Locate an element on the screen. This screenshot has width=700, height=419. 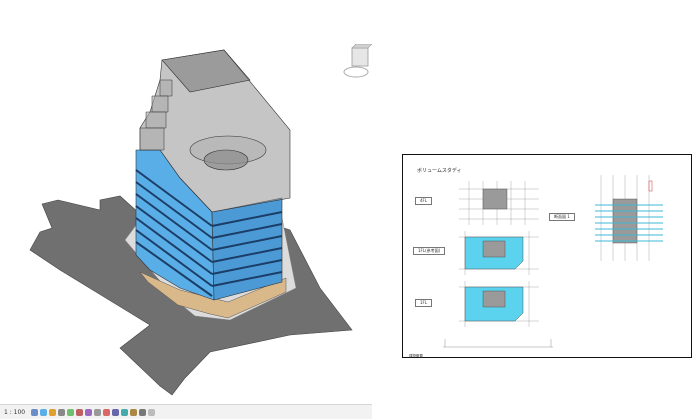
detail-level-icon is located at coordinates (35, 412).